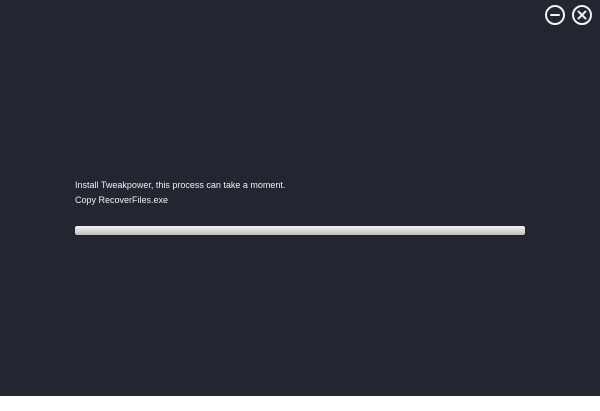 Image resolution: width=600 pixels, height=411 pixels. I want to click on minimize-button, so click(555, 15).